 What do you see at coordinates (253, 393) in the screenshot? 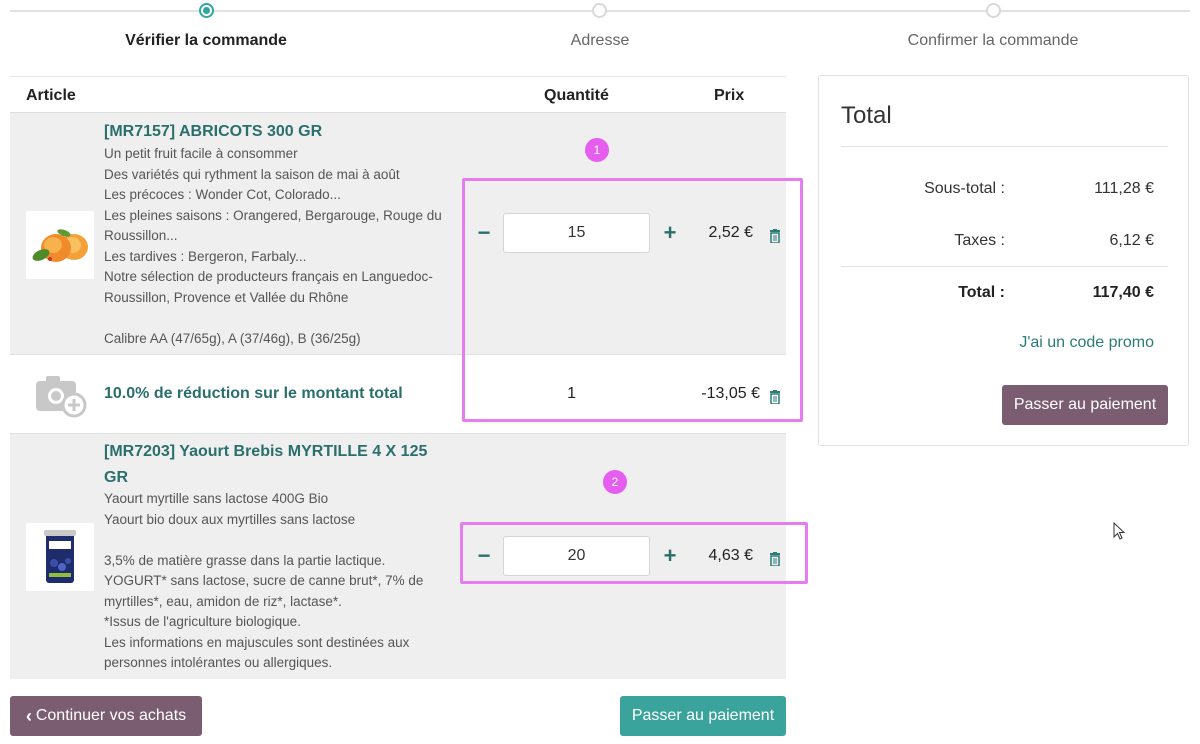
I see `discount-title: 10.0% de réduction sur le montant total` at bounding box center [253, 393].